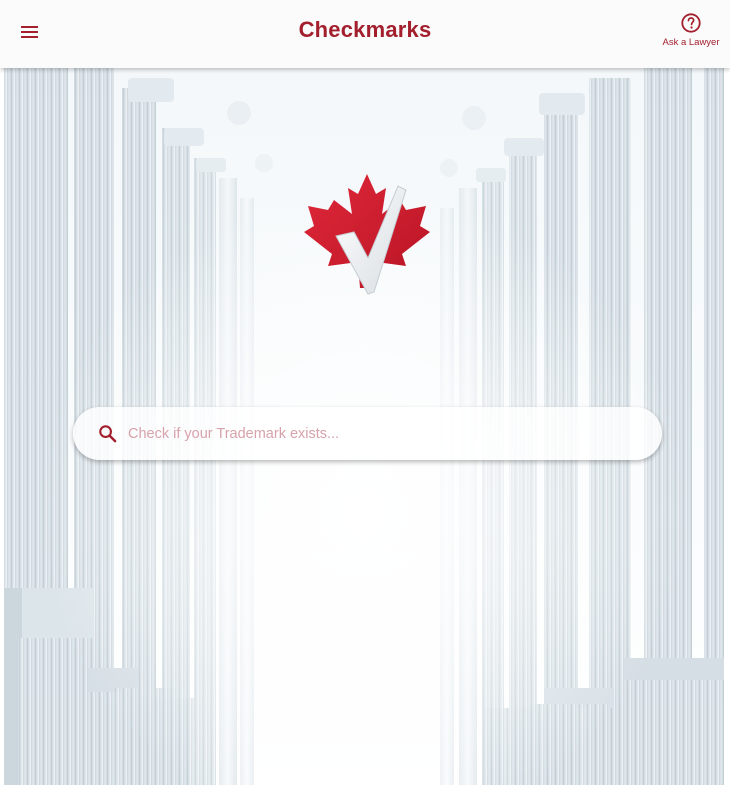 This screenshot has height=785, width=730. Describe the element at coordinates (107, 434) in the screenshot. I see `search-icon` at that location.